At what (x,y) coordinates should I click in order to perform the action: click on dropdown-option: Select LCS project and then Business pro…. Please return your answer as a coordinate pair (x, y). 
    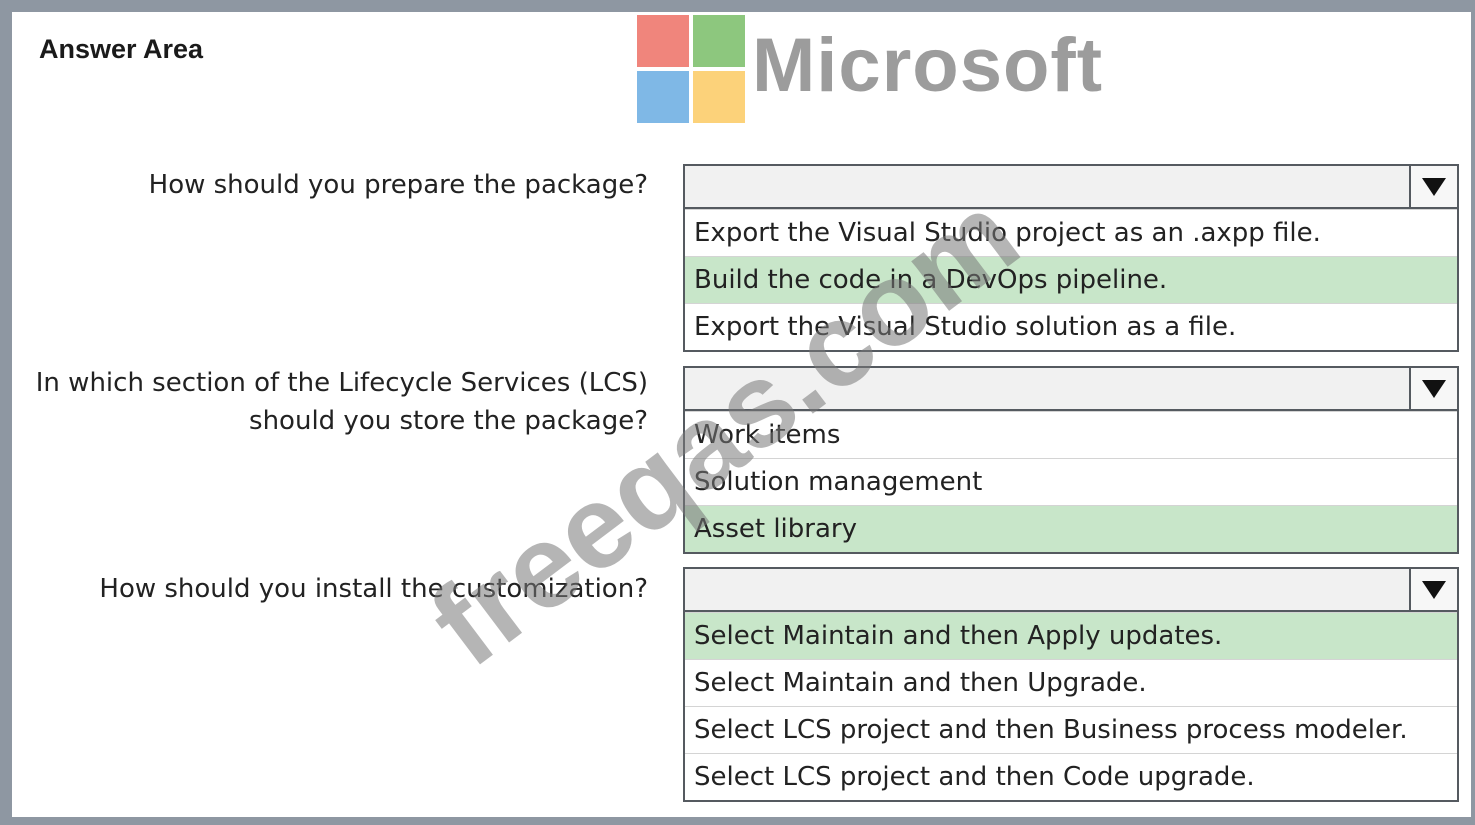
    Looking at the image, I should click on (1071, 729).